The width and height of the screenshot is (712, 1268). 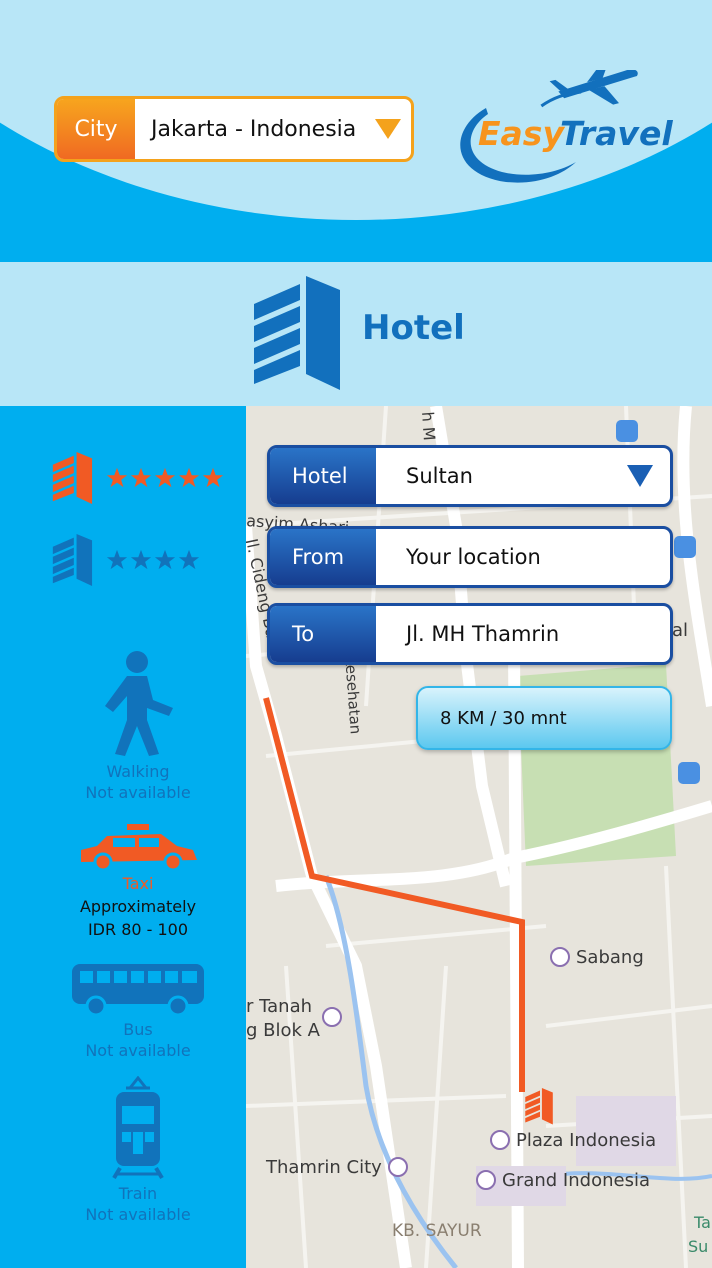 What do you see at coordinates (153, 560) in the screenshot?
I see `four-stars` at bounding box center [153, 560].